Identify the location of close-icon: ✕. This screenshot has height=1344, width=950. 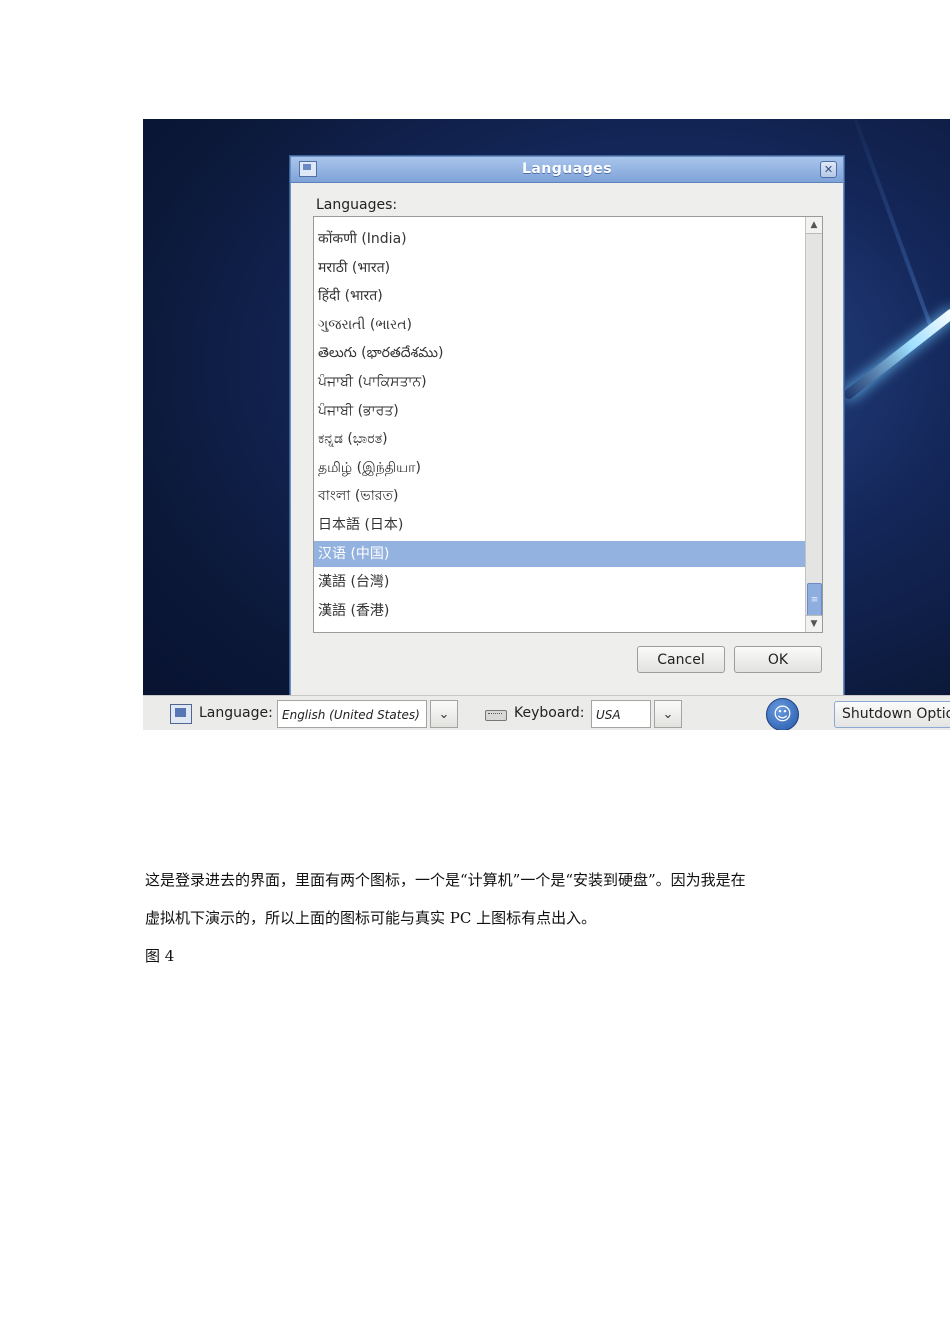
(828, 169).